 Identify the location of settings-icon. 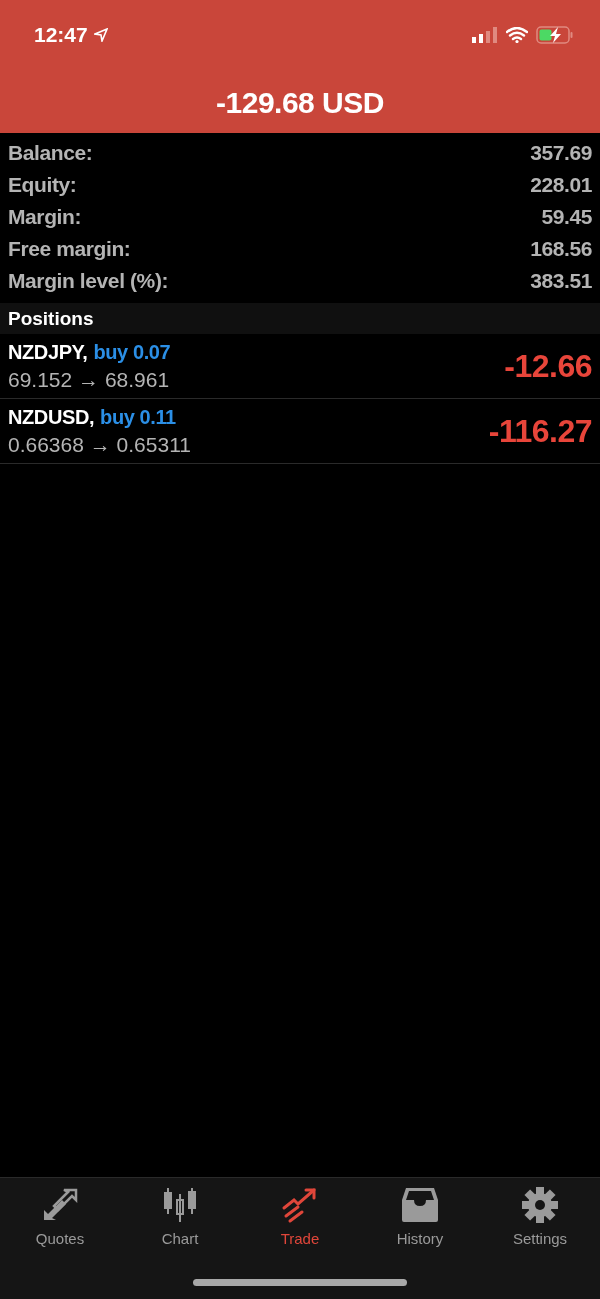
(540, 1205).